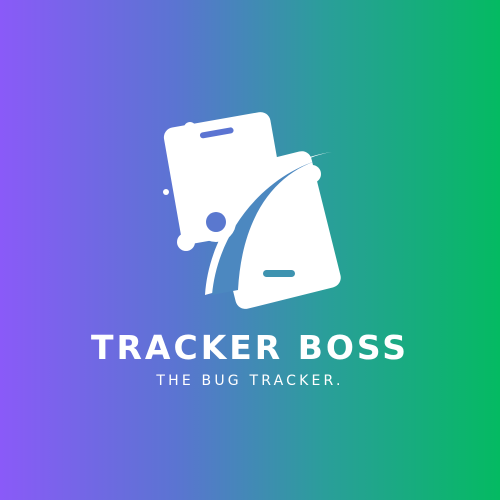 This screenshot has height=500, width=500. What do you see at coordinates (190, 128) in the screenshot?
I see `bubble-top` at bounding box center [190, 128].